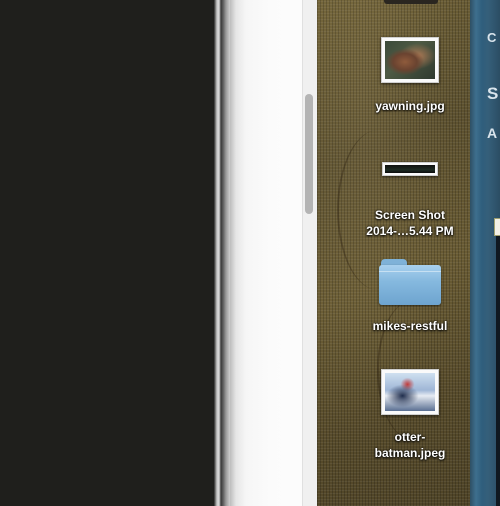 The height and width of the screenshot is (506, 500). Describe the element at coordinates (410, 223) in the screenshot. I see `desktop-icon-label: Screen Shot 2014-…5.44 PM` at that location.